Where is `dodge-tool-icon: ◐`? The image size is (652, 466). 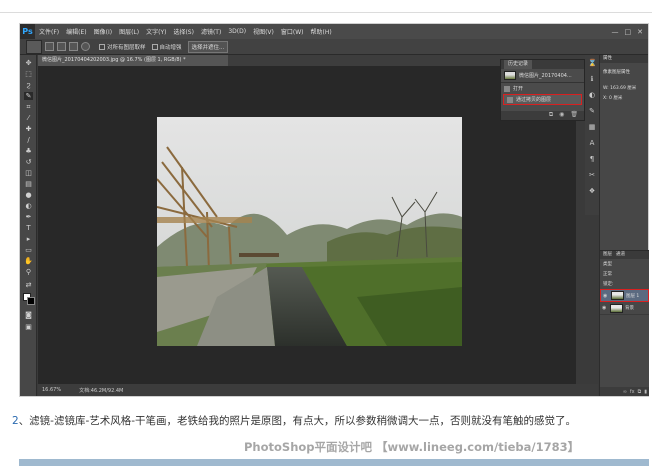
dodge-tool-icon: ◐ is located at coordinates (28, 206).